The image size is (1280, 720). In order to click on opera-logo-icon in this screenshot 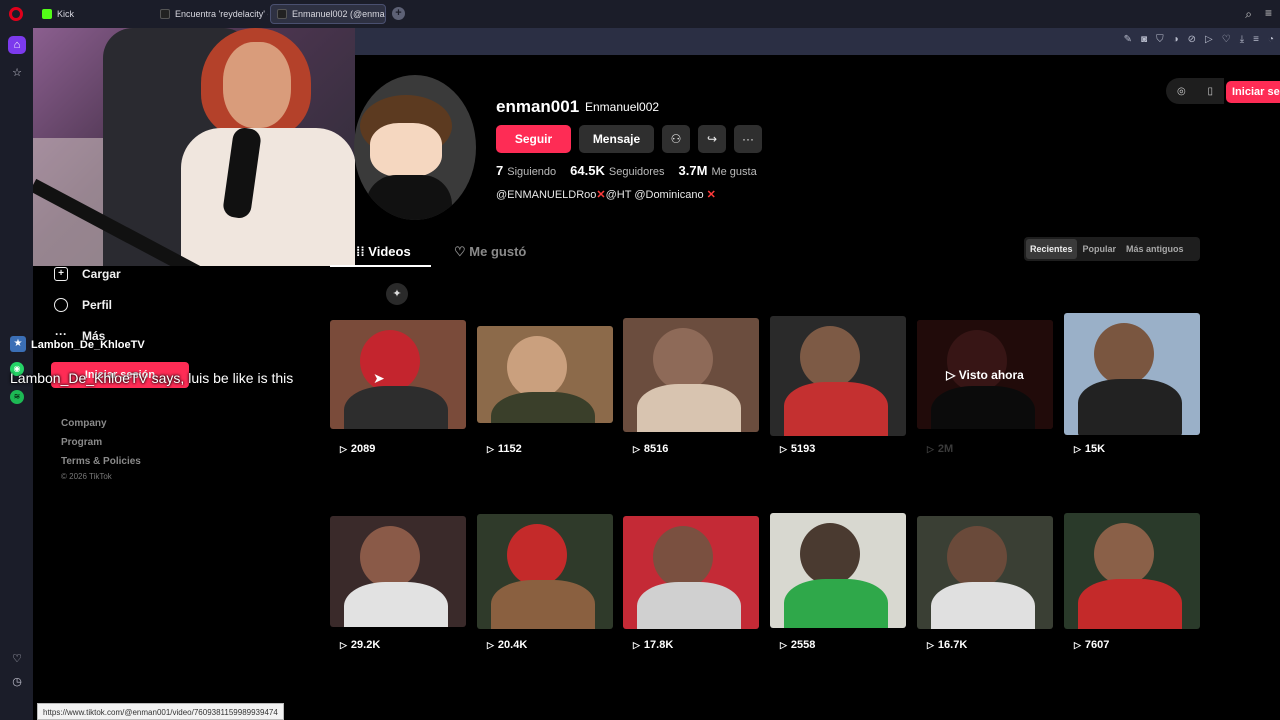, I will do `click(16, 14)`.